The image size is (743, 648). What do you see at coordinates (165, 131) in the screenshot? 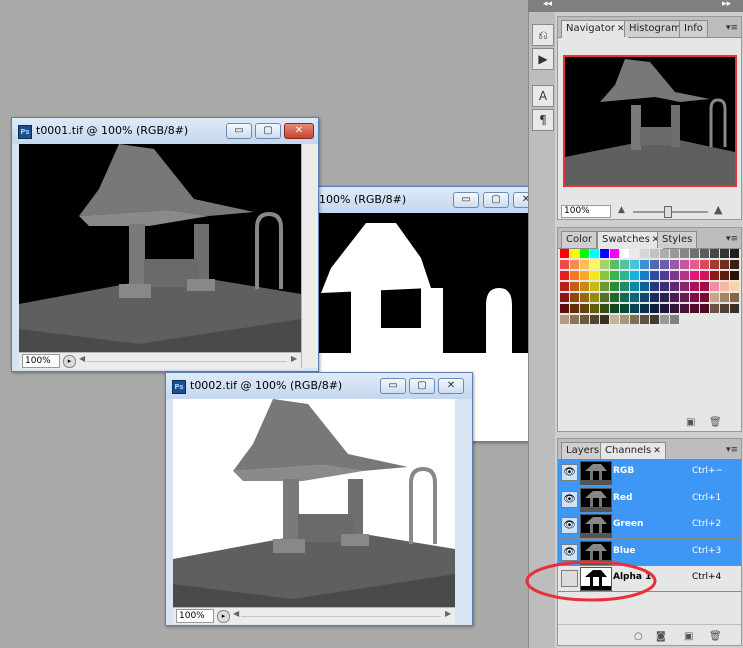
I see `document-titlebar: Ps t0001.tif @ 100% (RGB/8#) ▭ ▢ ✕` at bounding box center [165, 131].